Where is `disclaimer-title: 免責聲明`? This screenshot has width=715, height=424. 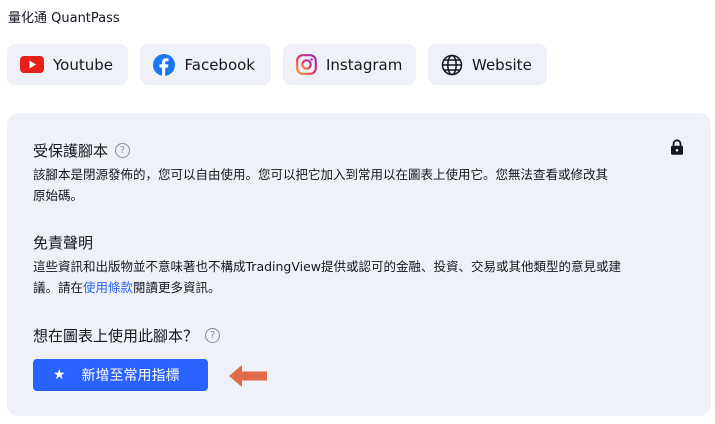 disclaimer-title: 免責聲明 is located at coordinates (63, 243).